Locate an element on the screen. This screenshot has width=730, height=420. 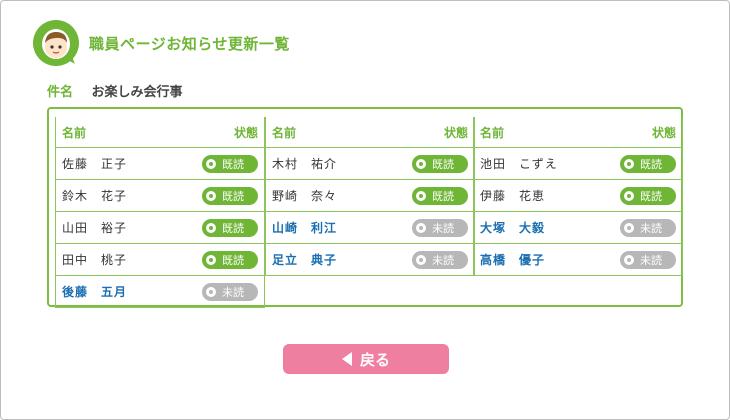
table-row: 鈴木 花子 既読 is located at coordinates (160, 196).